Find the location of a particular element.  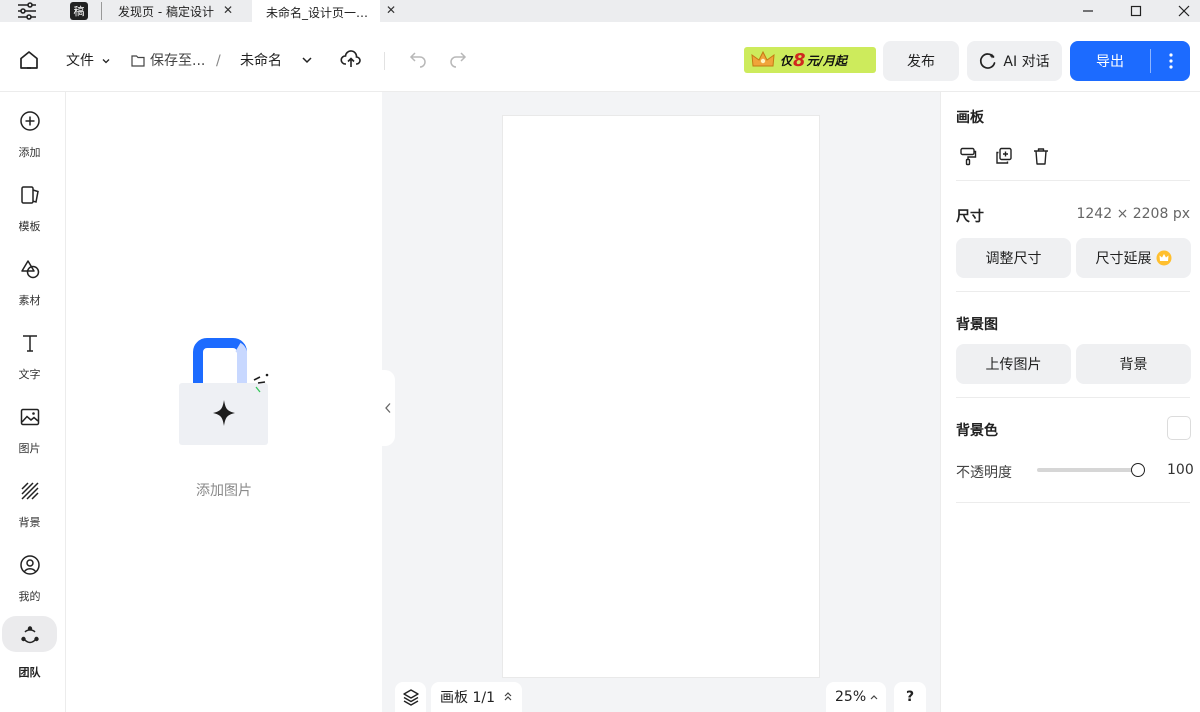

rail-item-text: 文字 is located at coordinates (29, 350).